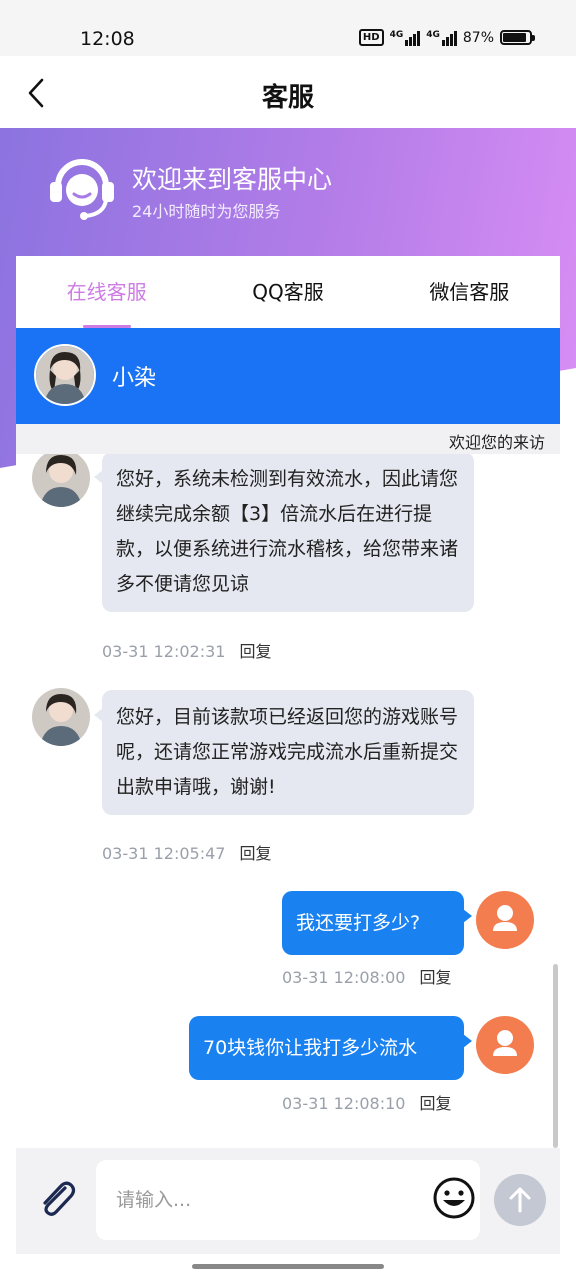 Image resolution: width=576 pixels, height=1280 pixels. I want to click on message-meta: 03-31 12:08:00 回复, so click(366, 976).